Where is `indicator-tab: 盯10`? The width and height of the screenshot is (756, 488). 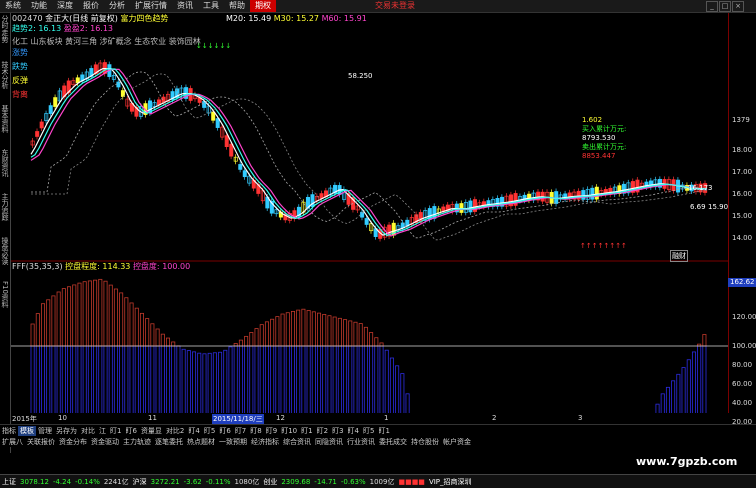 indicator-tab: 盯10 is located at coordinates (289, 431).